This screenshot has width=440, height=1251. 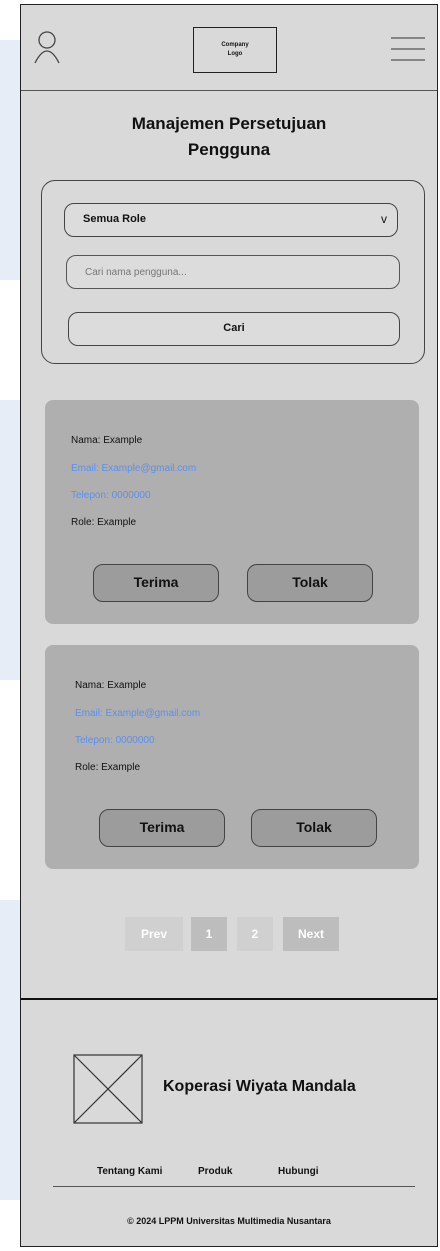 I want to click on page-title-line-1: Manajemen Persetujuan, so click(x=229, y=123).